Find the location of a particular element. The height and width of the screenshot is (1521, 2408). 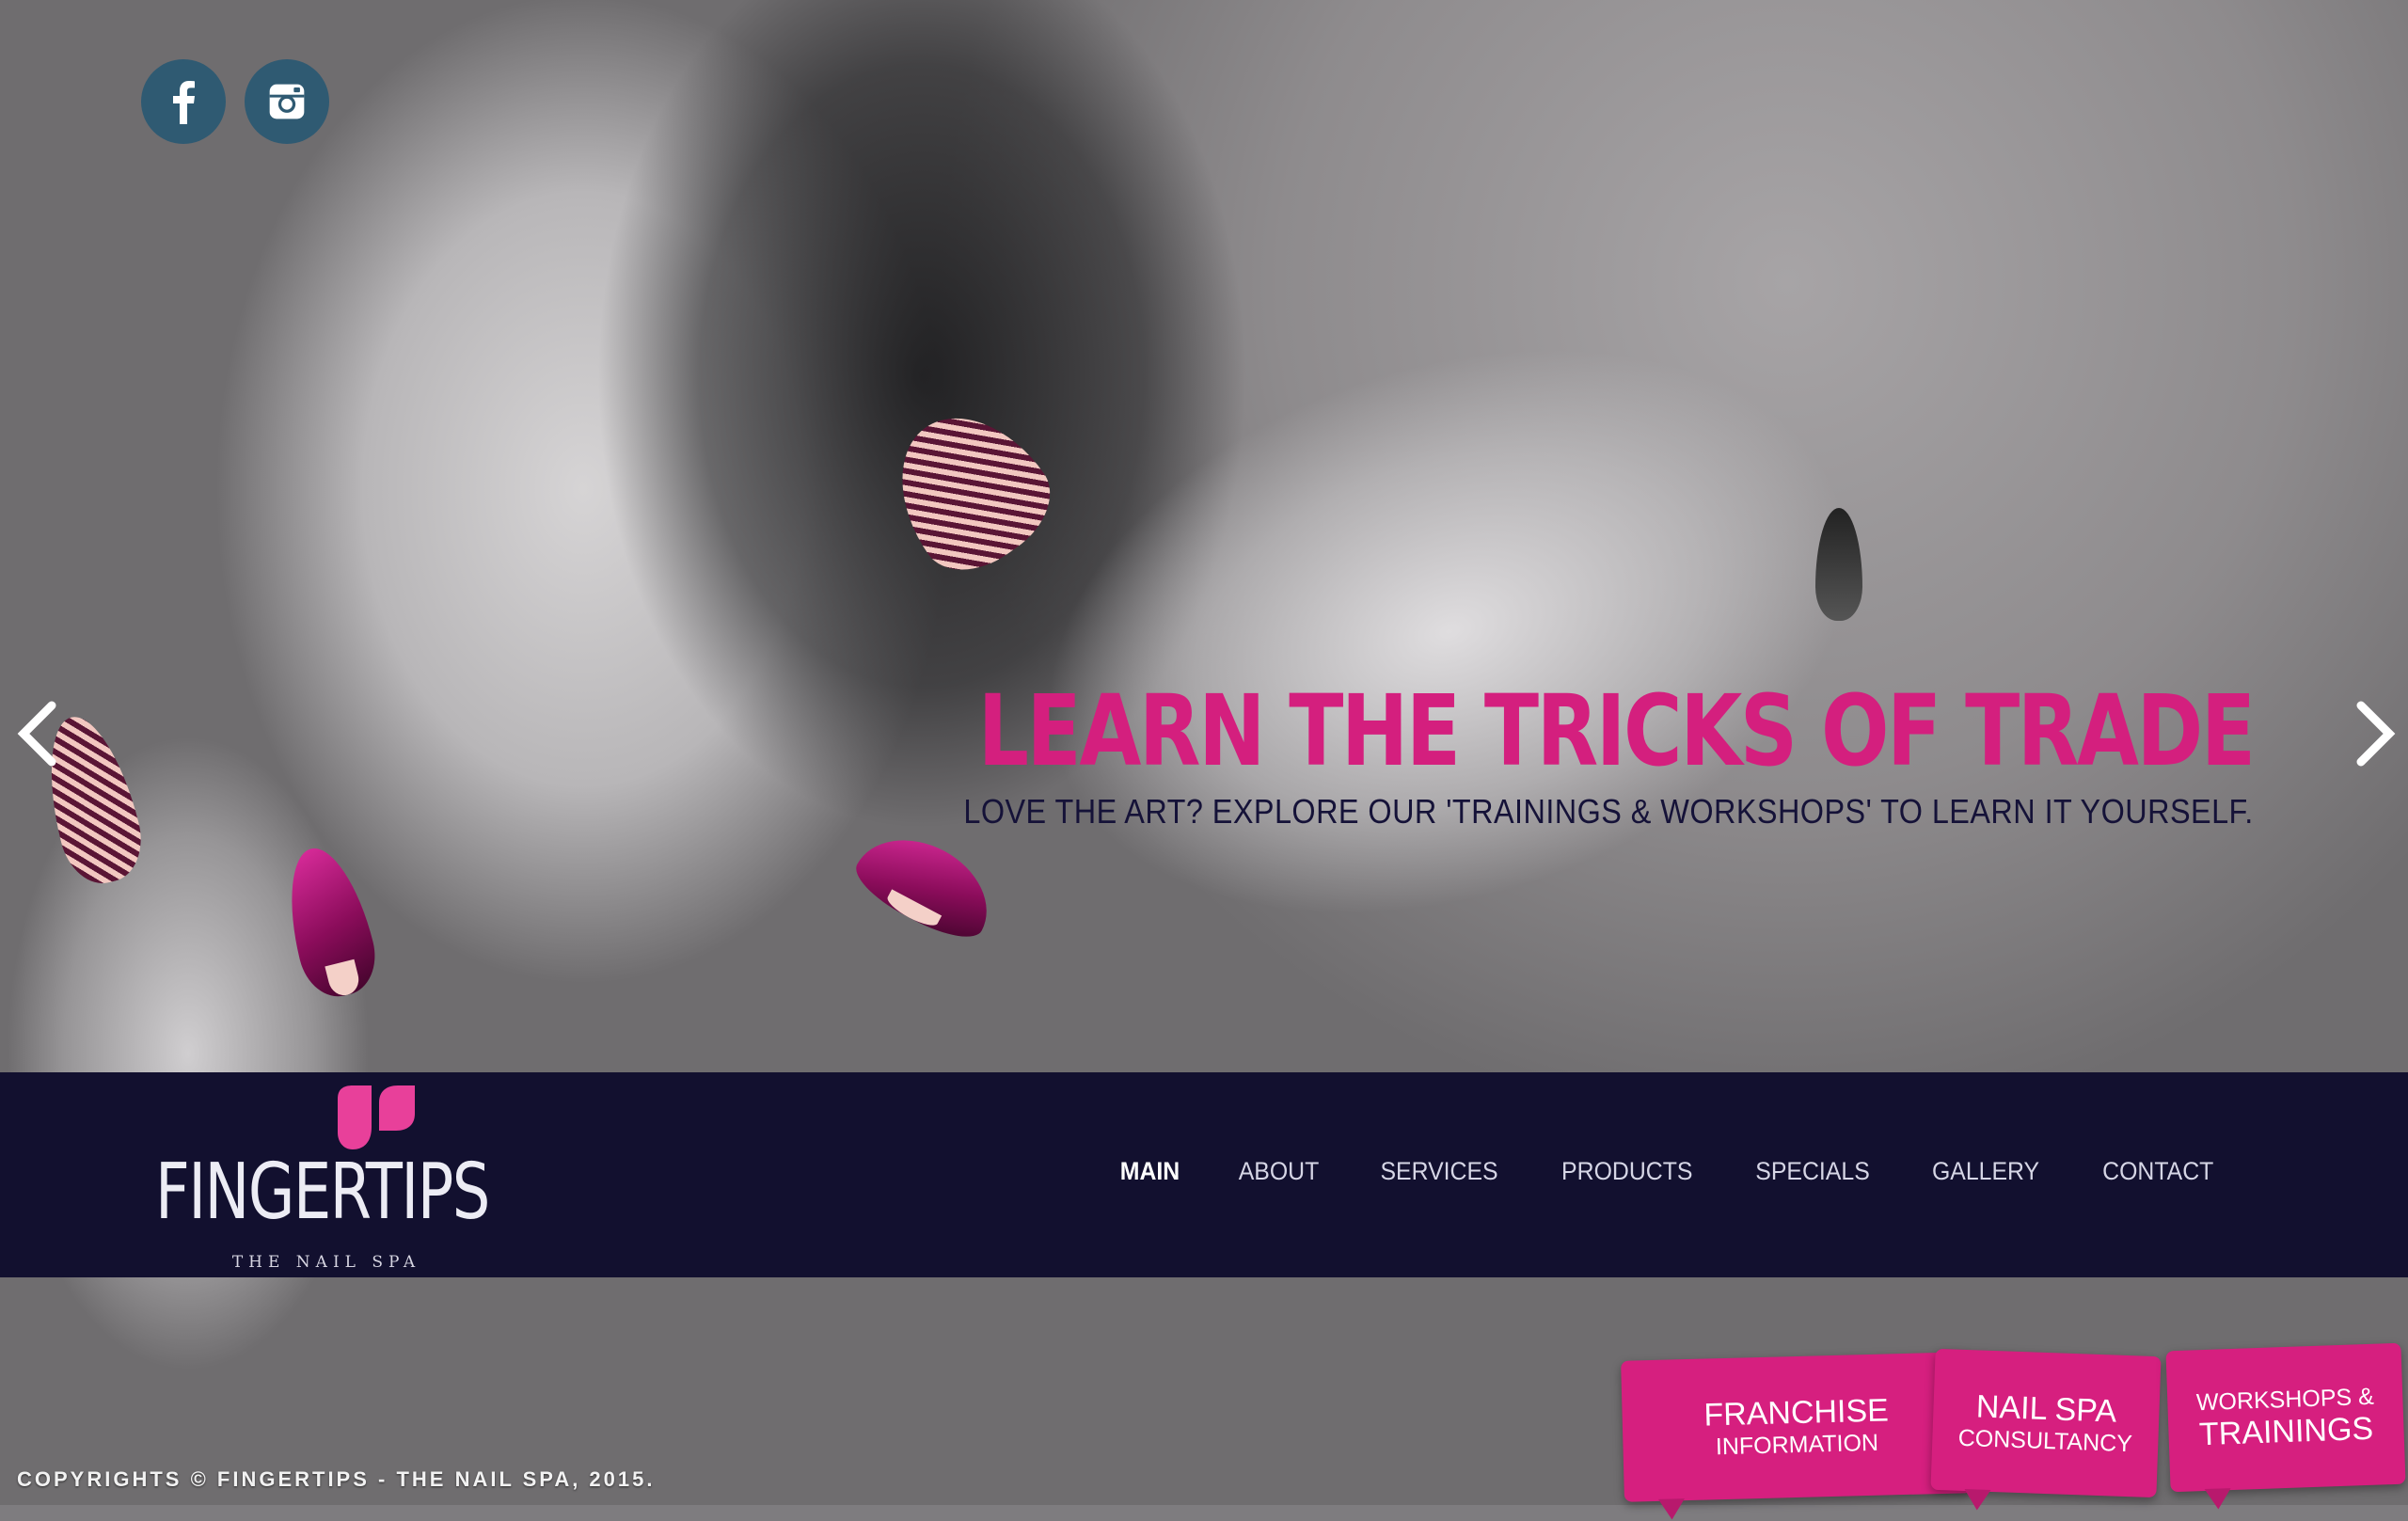

facebook-icon is located at coordinates (184, 103).